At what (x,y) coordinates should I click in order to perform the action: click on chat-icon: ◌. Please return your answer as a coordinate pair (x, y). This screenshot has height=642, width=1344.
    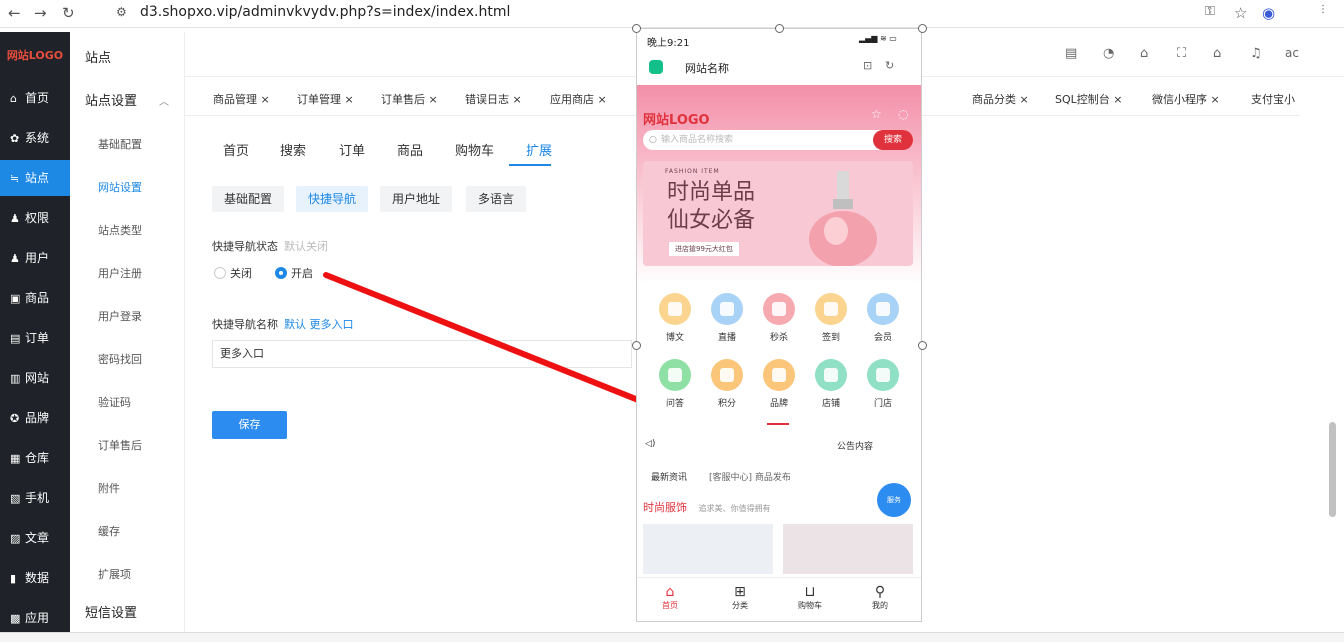
    Looking at the image, I should click on (903, 114).